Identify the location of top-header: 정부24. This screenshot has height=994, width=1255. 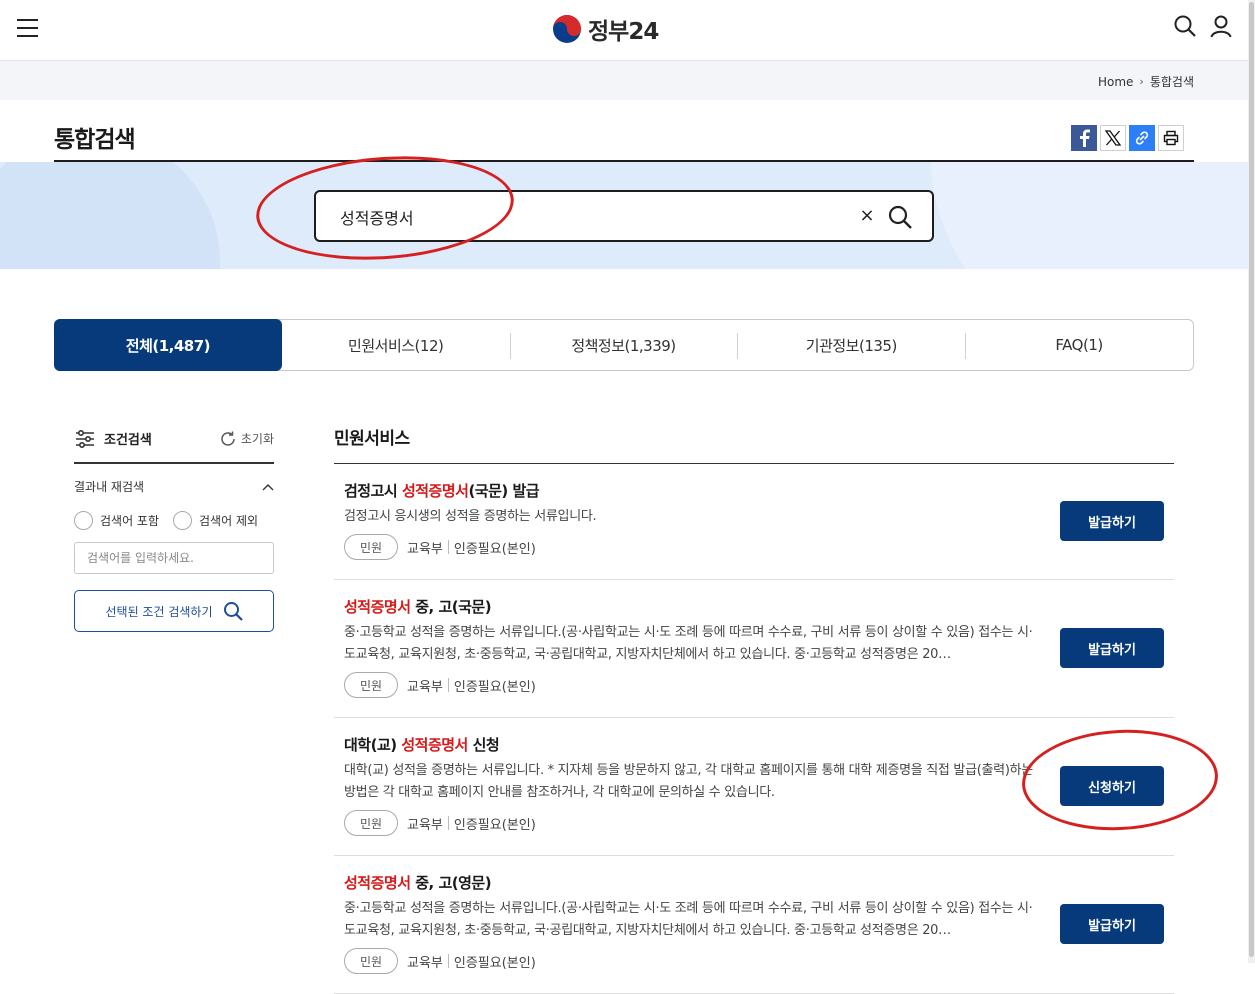
(624, 30).